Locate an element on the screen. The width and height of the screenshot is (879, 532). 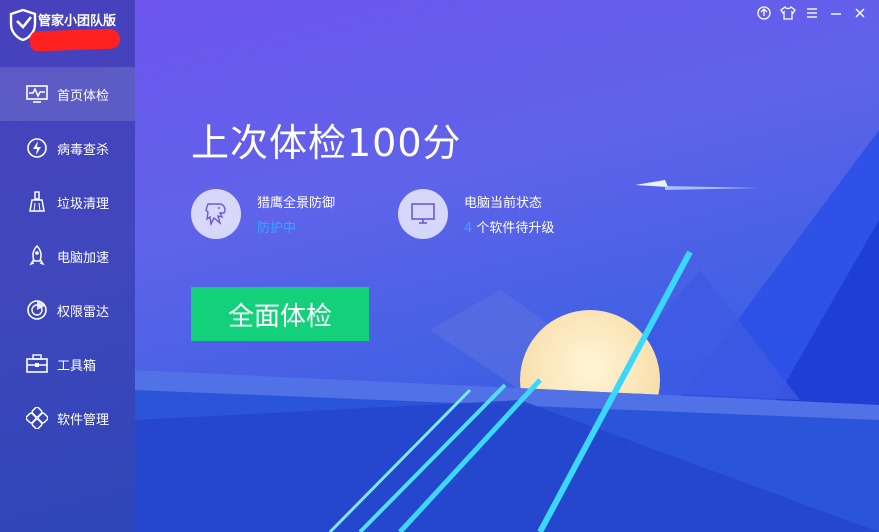
sidebar-item-toolbox: 工具箱 is located at coordinates (67, 364).